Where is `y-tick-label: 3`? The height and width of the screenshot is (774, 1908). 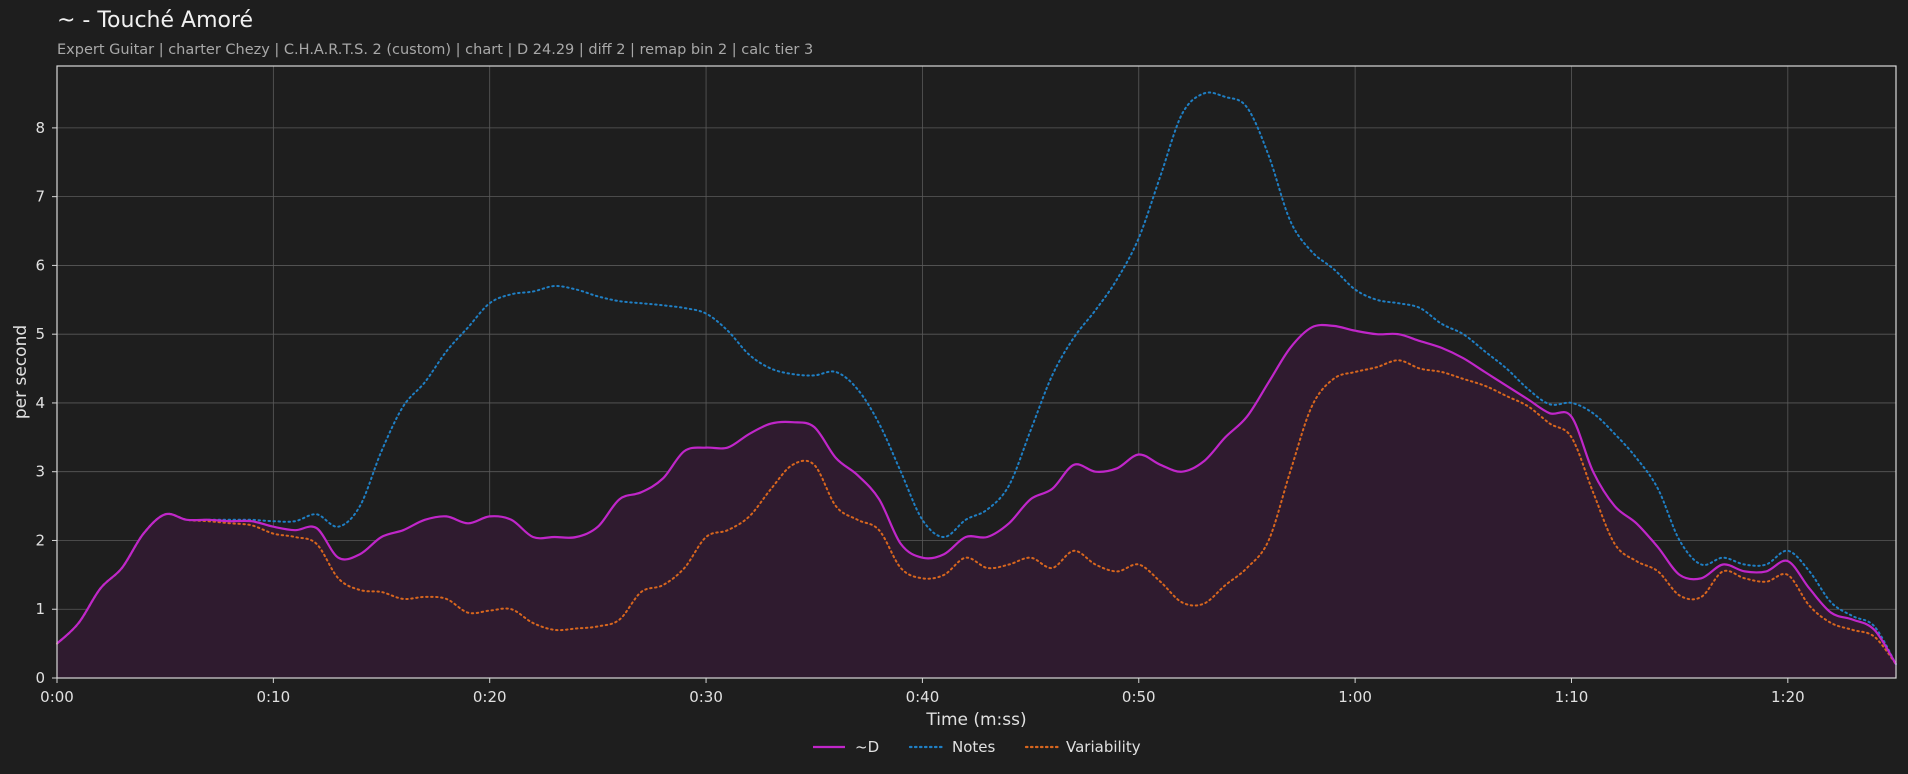 y-tick-label: 3 is located at coordinates (40, 472).